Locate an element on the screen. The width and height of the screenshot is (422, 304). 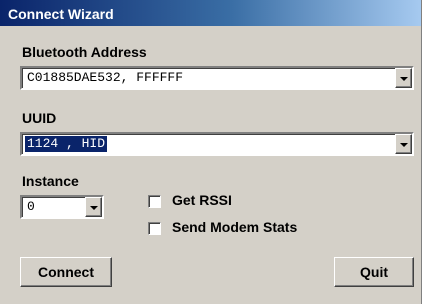
quit-button: Quit is located at coordinates (374, 272).